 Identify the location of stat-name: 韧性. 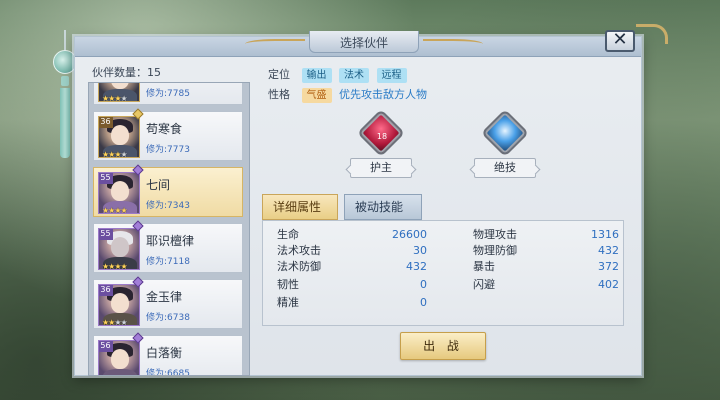
(288, 284).